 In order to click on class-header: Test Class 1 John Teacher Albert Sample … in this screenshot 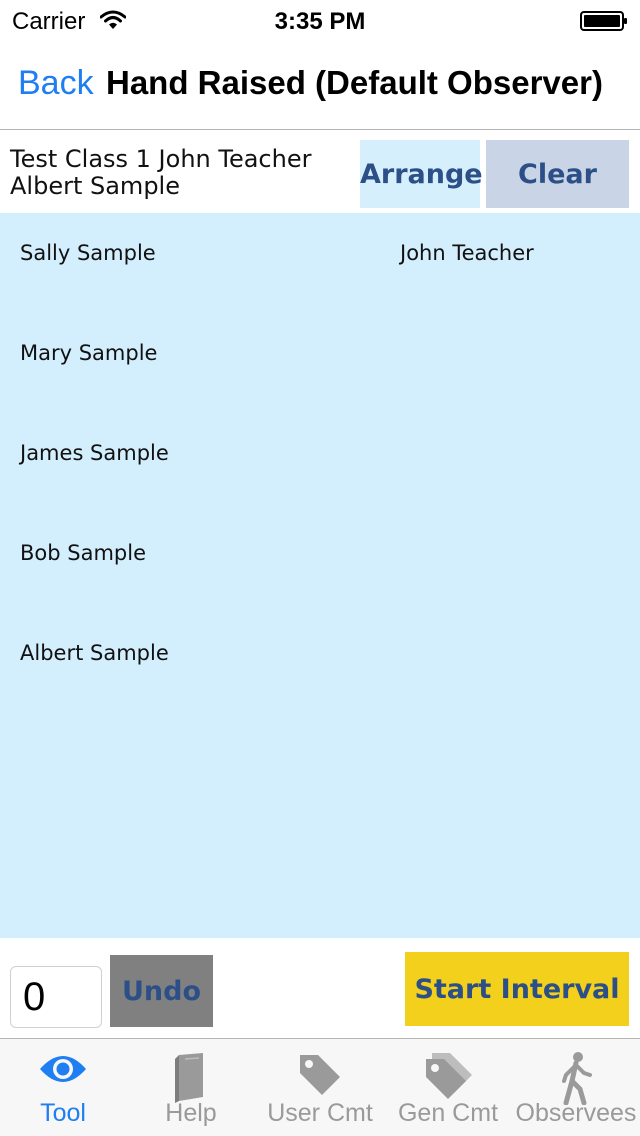, I will do `click(320, 172)`.